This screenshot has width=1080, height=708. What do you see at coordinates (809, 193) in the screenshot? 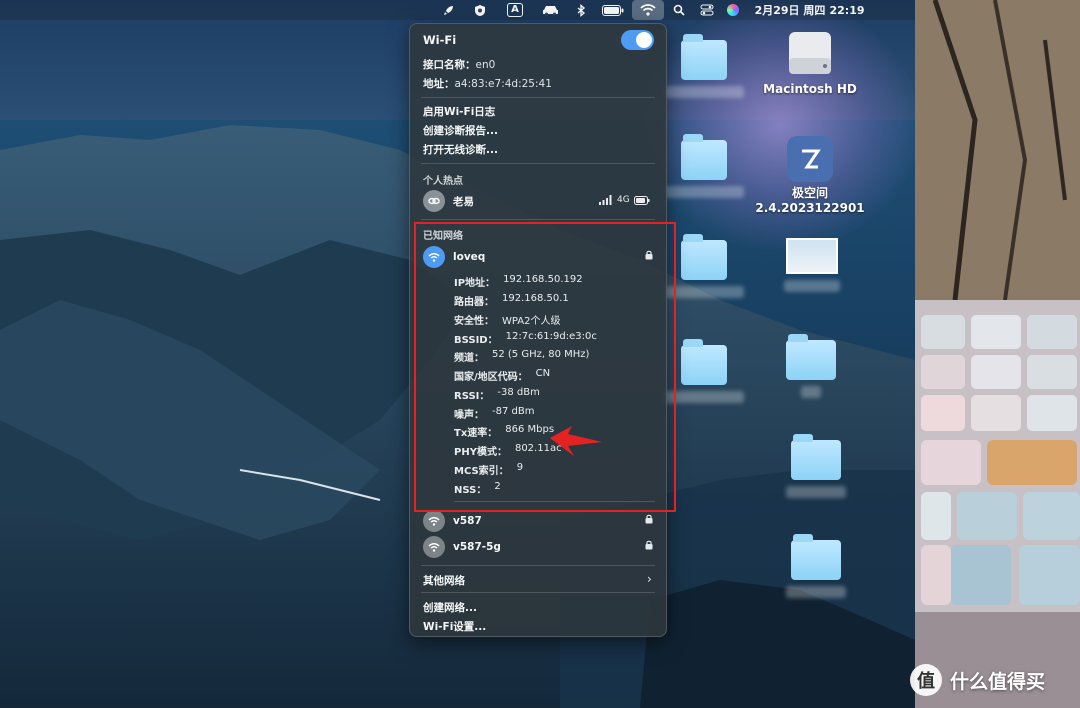
I see `app-label-name: 极空间` at bounding box center [809, 193].